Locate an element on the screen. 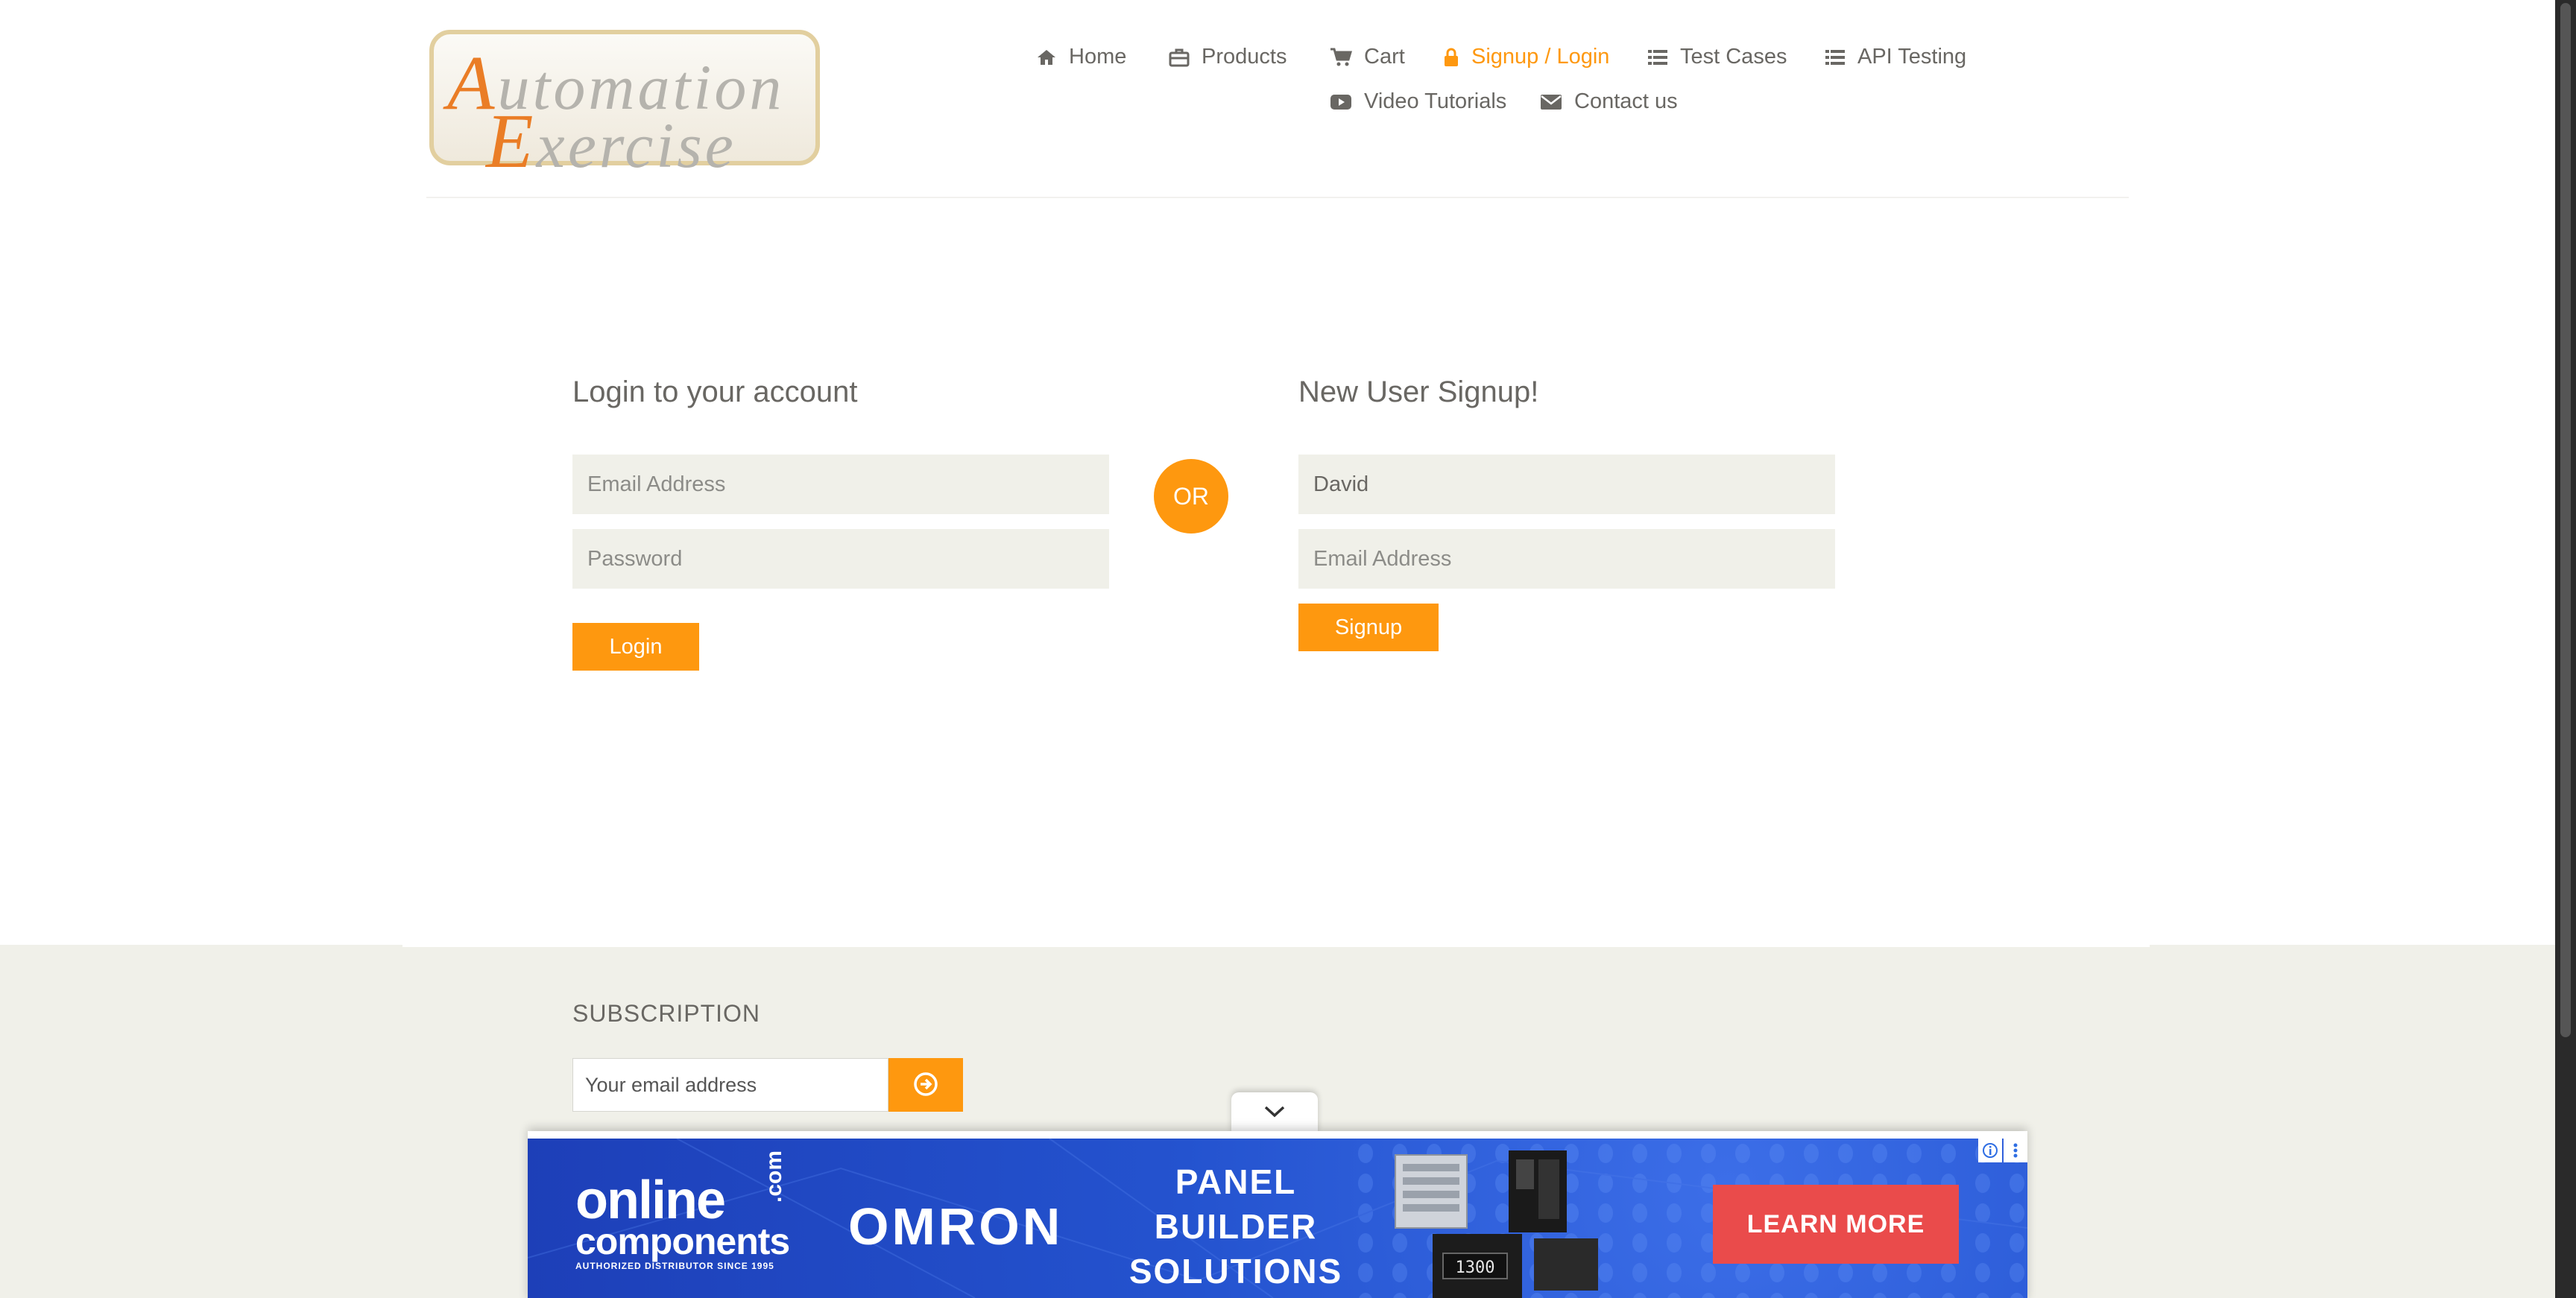 This screenshot has width=2576, height=1298. nav-video-tutorials: Video Tutorials is located at coordinates (1418, 101).